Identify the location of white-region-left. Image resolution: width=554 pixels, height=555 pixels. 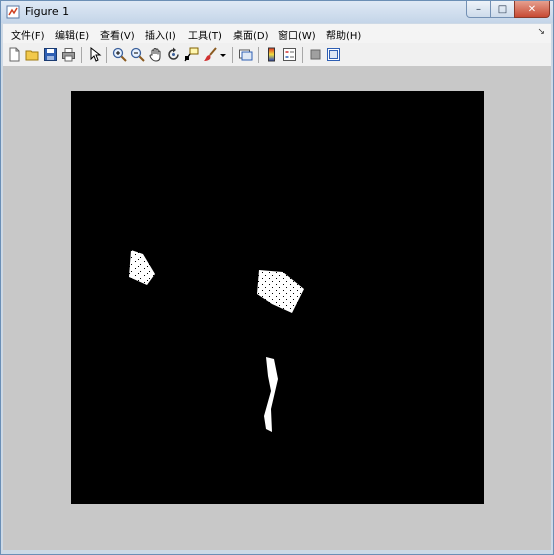
(142, 267).